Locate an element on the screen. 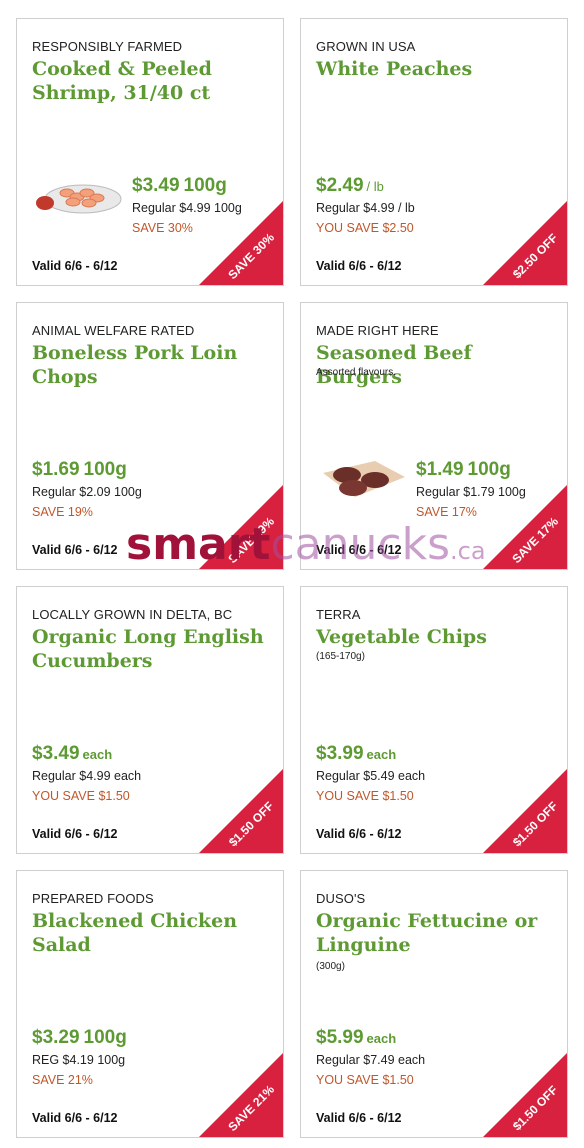  sale-price: $5.99 is located at coordinates (340, 1037).